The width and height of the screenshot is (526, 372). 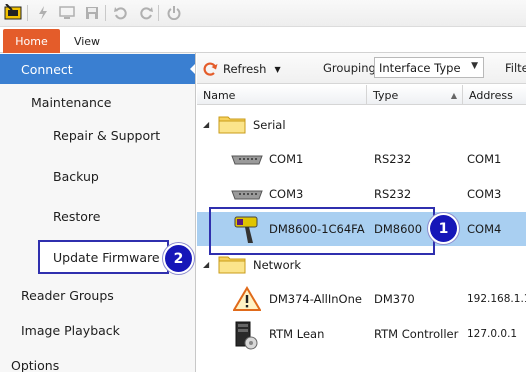 I want to click on reload-icon, so click(x=146, y=13).